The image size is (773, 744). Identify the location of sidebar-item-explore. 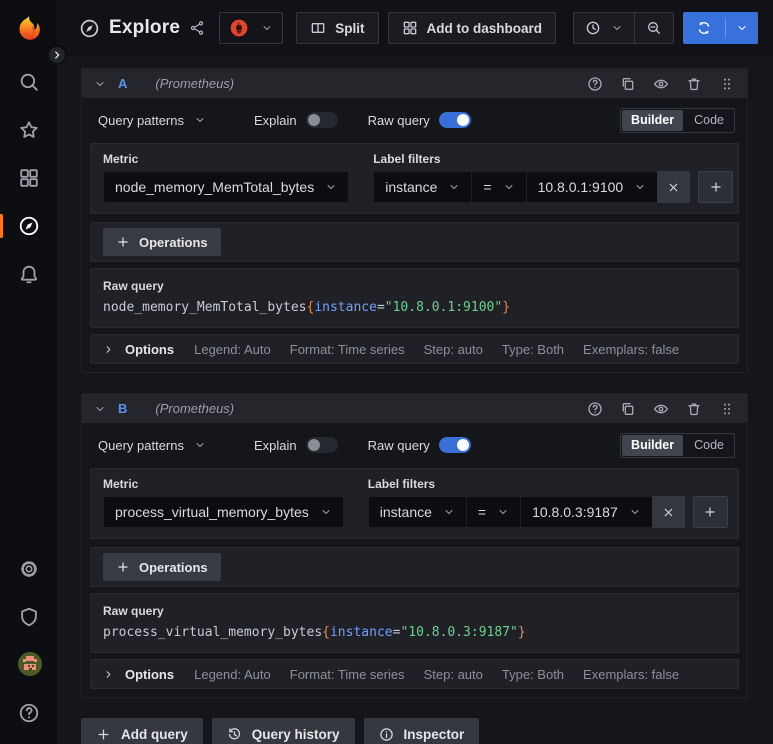
(29, 226).